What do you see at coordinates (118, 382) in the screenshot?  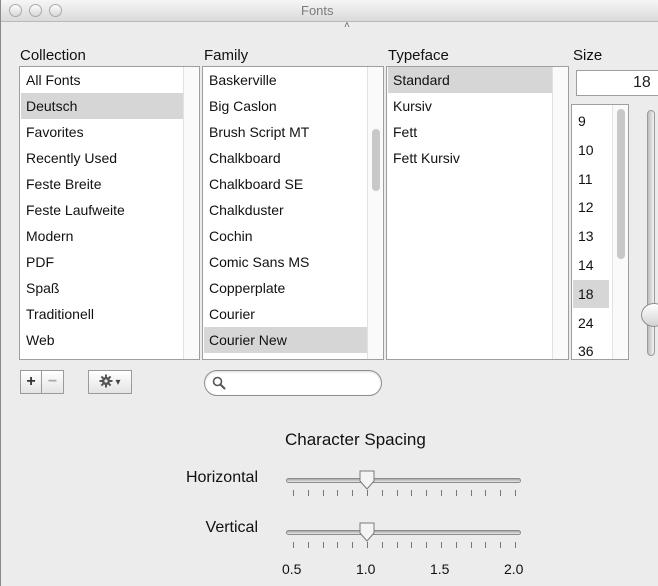 I see `chevron-down-icon: ▾` at bounding box center [118, 382].